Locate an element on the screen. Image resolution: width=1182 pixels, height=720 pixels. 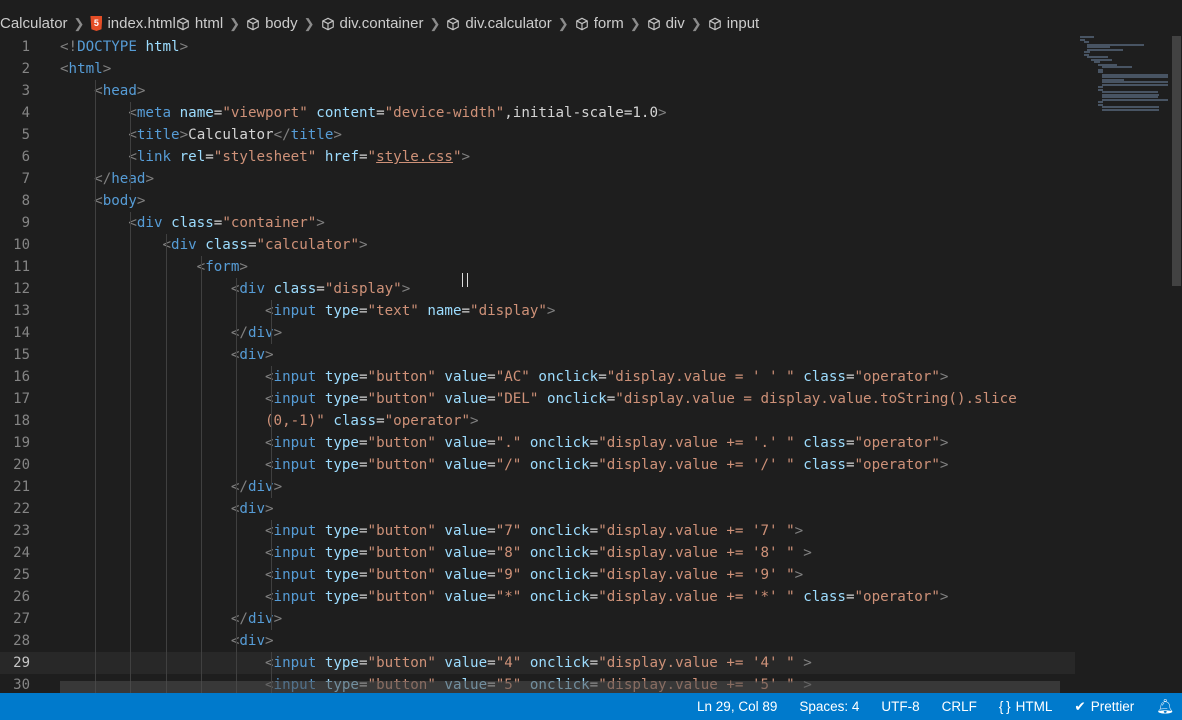
line-number: 26 is located at coordinates (21, 597).